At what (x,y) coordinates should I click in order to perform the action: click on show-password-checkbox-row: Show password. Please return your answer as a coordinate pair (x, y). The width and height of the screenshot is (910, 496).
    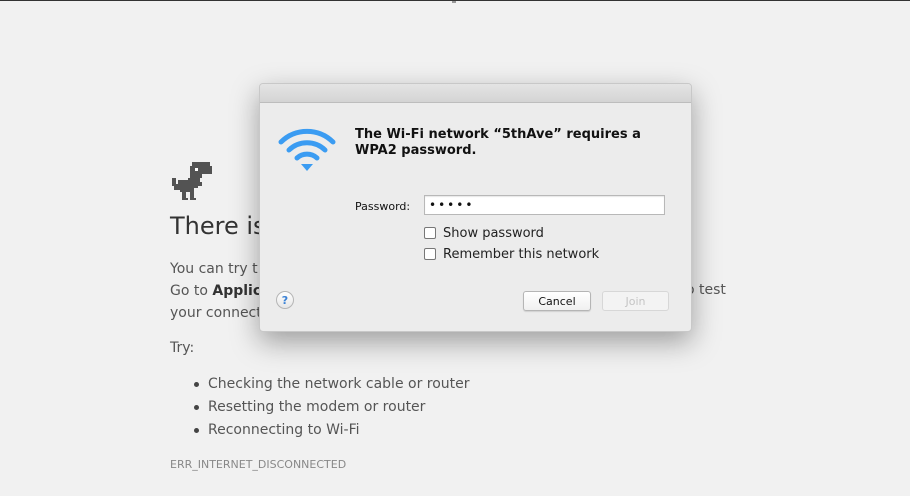
    Looking at the image, I should click on (484, 233).